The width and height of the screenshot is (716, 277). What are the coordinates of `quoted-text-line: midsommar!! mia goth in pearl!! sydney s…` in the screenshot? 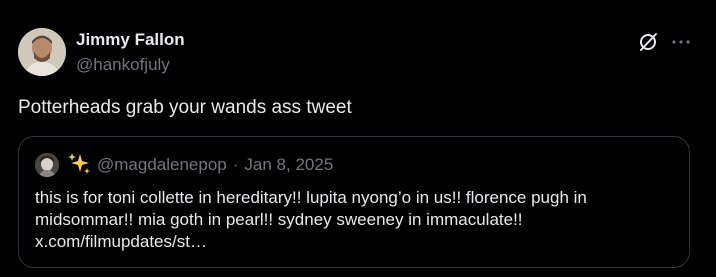 It's located at (279, 219).